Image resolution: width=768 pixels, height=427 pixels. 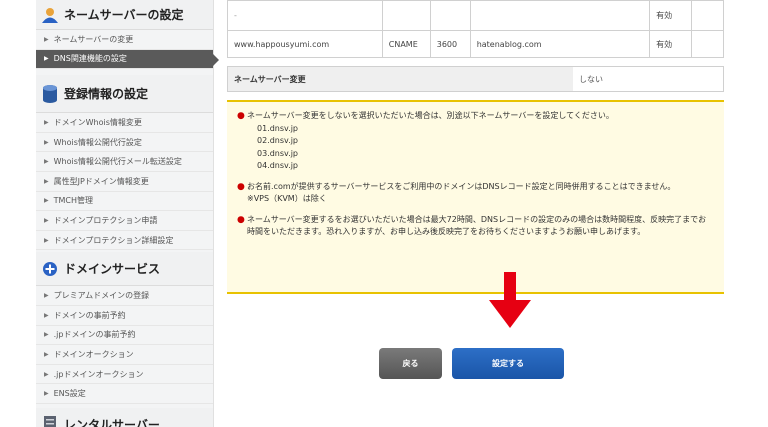 I want to click on database-icon, so click(x=50, y=94).